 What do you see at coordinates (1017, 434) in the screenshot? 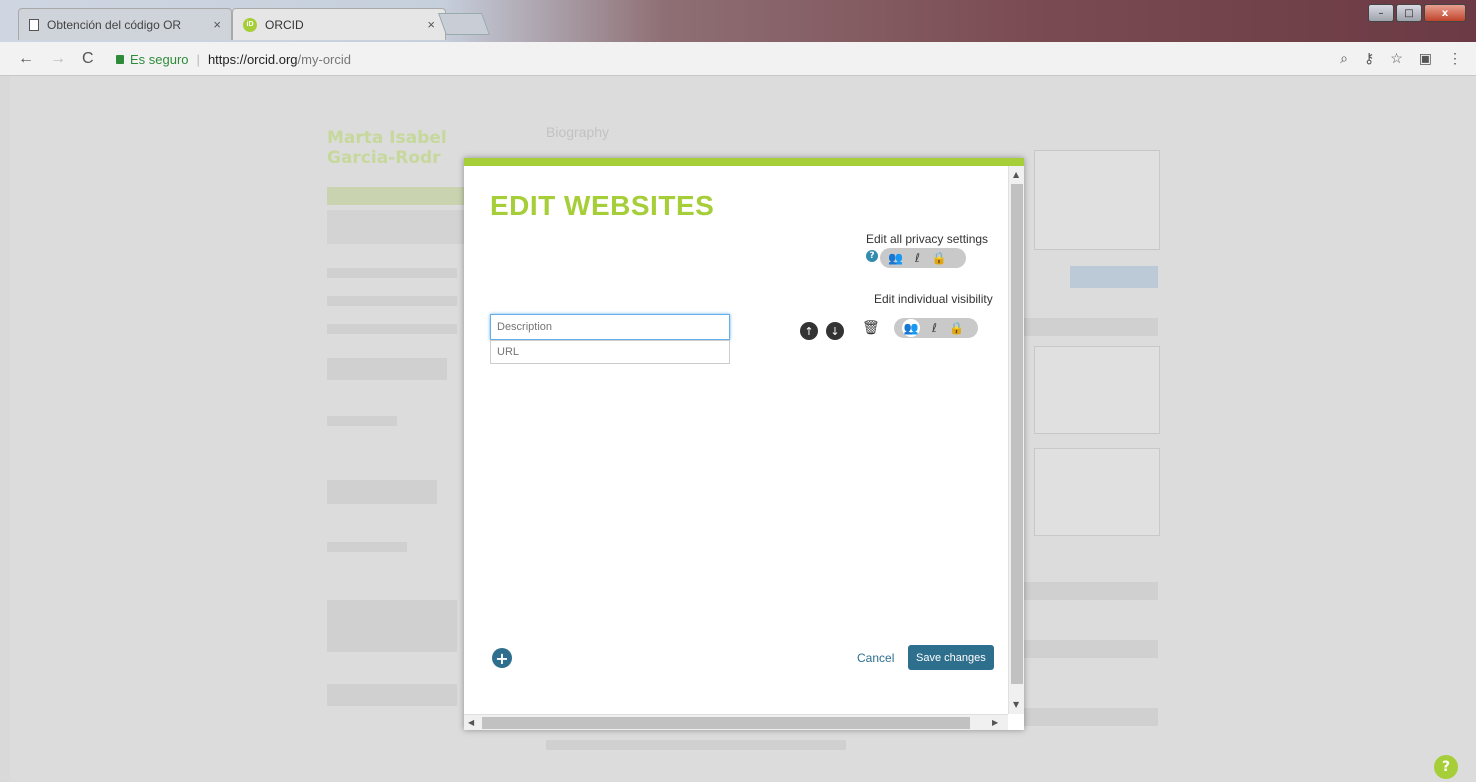
I see `vertical-scroll-thumb` at bounding box center [1017, 434].